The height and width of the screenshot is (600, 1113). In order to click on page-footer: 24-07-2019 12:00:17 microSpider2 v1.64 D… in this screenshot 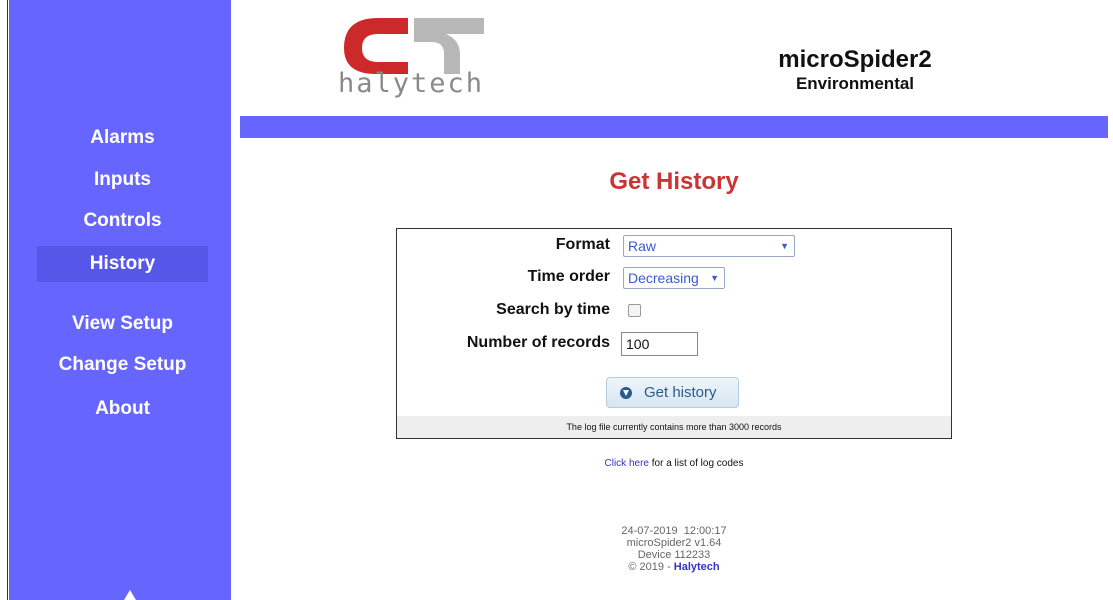, I will do `click(674, 549)`.